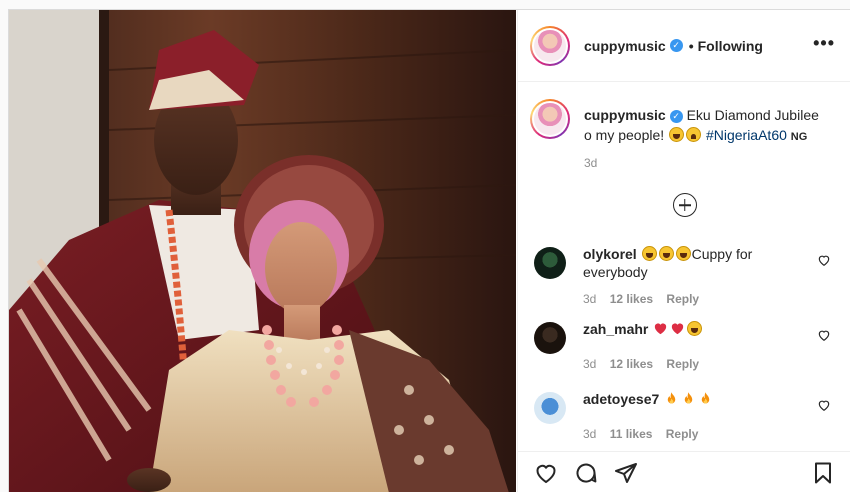 The height and width of the screenshot is (492, 850). What do you see at coordinates (704, 163) in the screenshot?
I see `caption-timestamp: 3d` at bounding box center [704, 163].